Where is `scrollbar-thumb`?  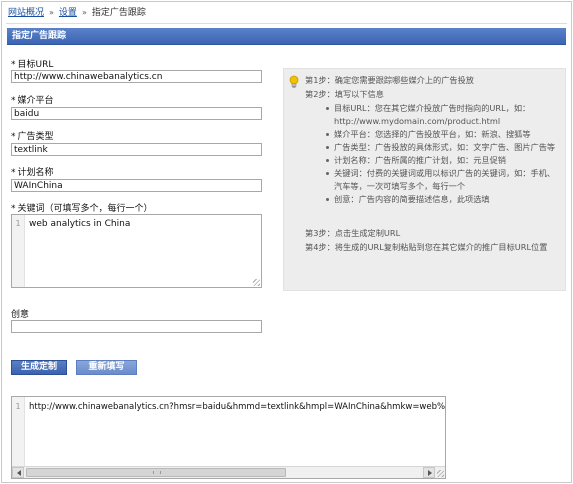 scrollbar-thumb is located at coordinates (156, 472).